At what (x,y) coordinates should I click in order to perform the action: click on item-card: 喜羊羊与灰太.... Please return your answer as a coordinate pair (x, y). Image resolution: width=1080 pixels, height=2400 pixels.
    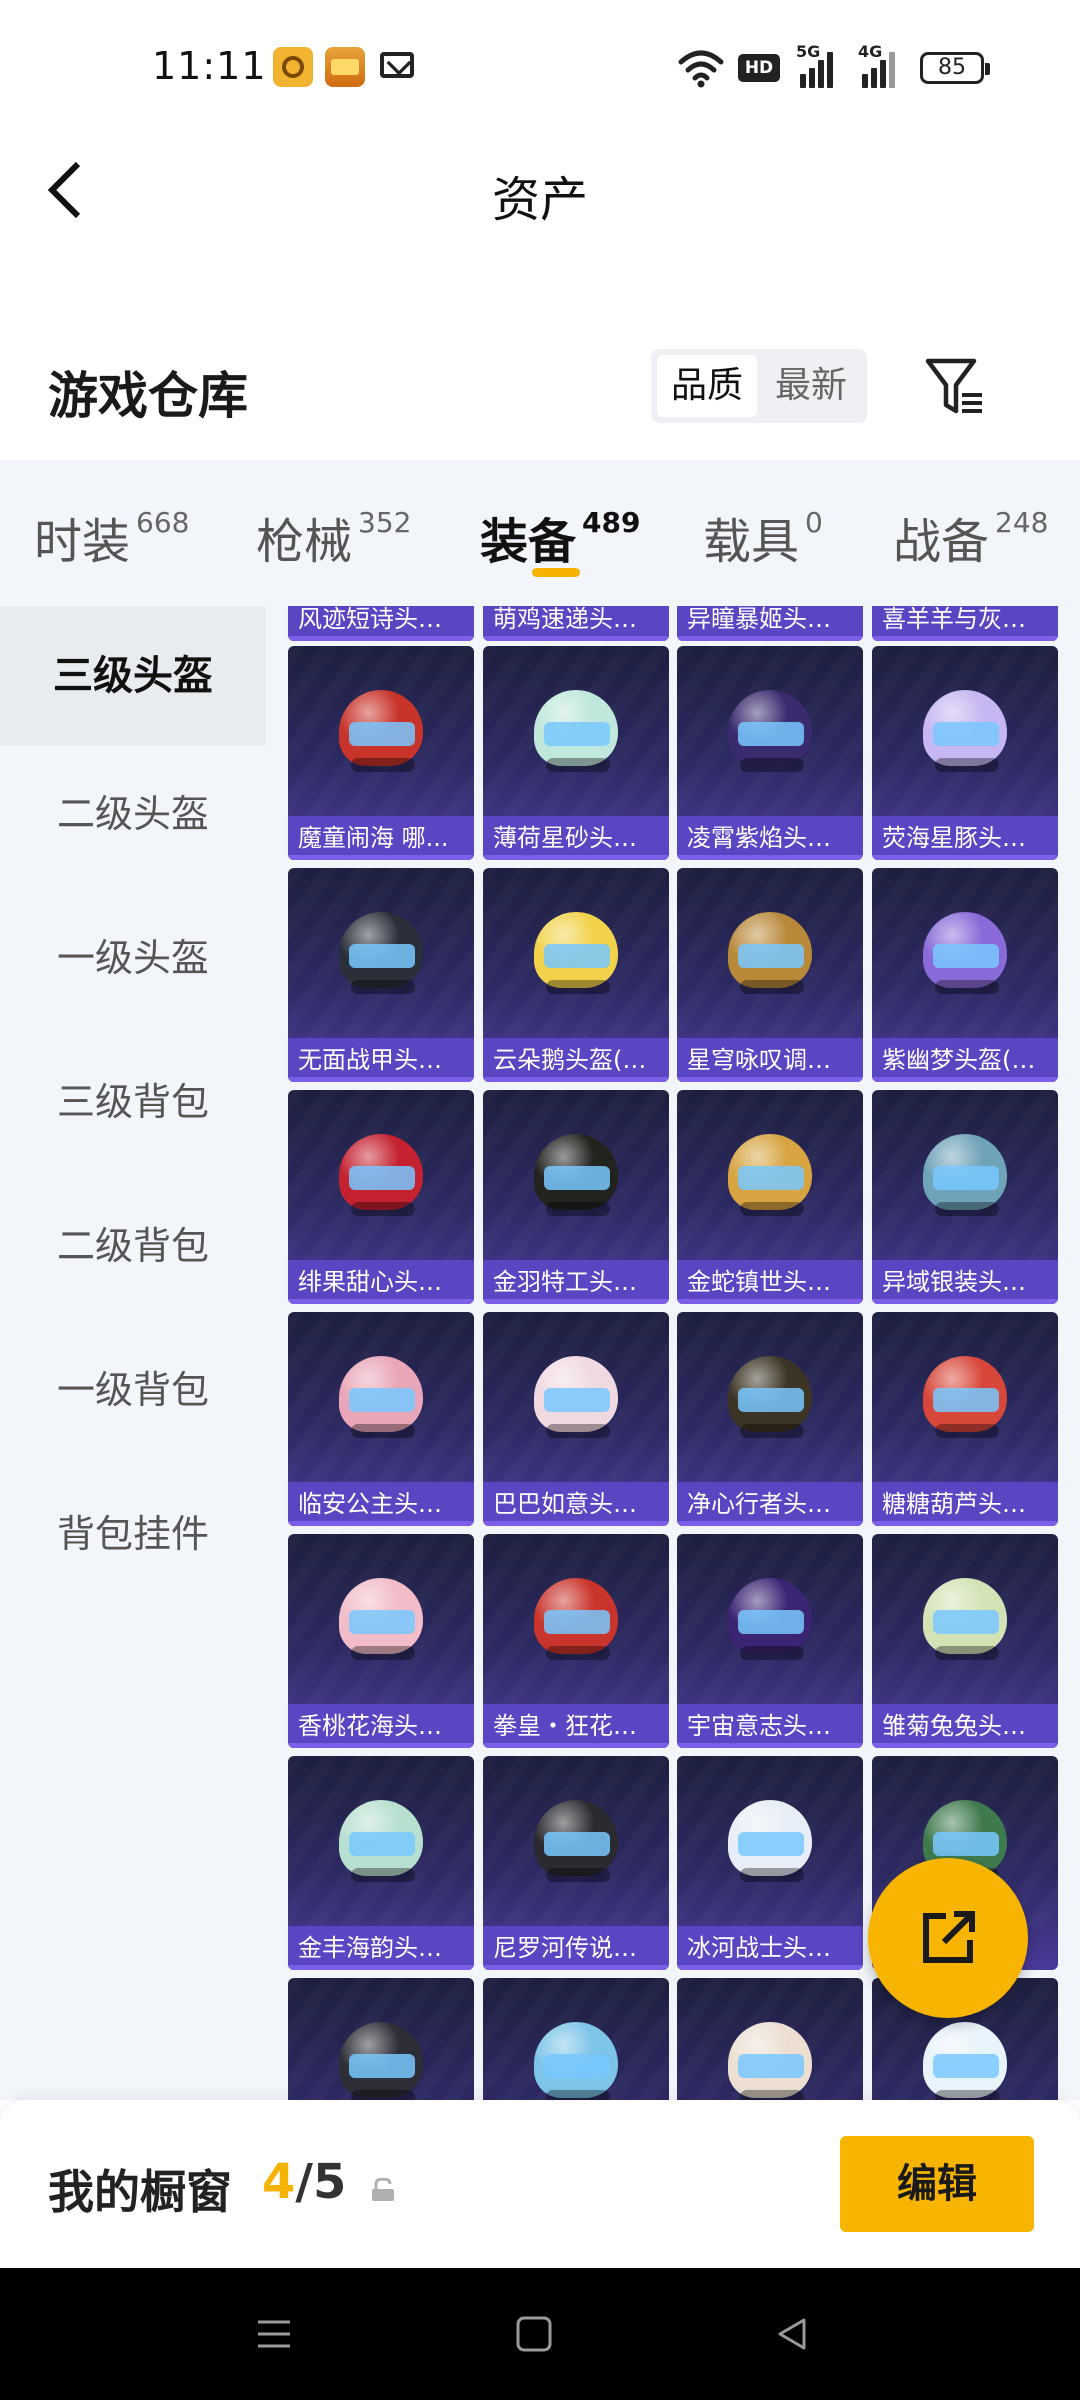
    Looking at the image, I should click on (965, 623).